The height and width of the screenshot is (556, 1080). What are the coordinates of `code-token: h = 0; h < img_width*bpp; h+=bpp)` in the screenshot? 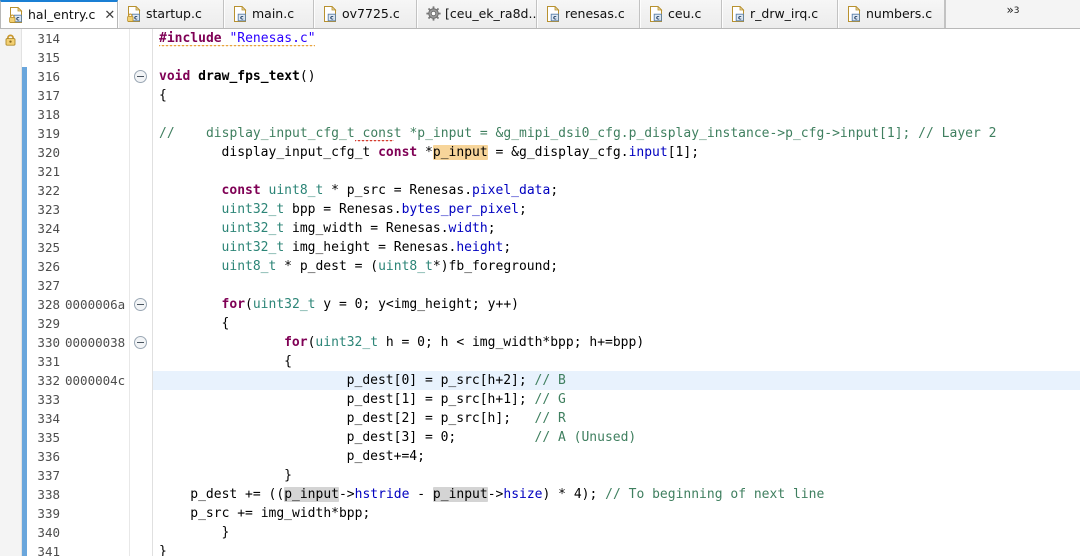 It's located at (511, 342).